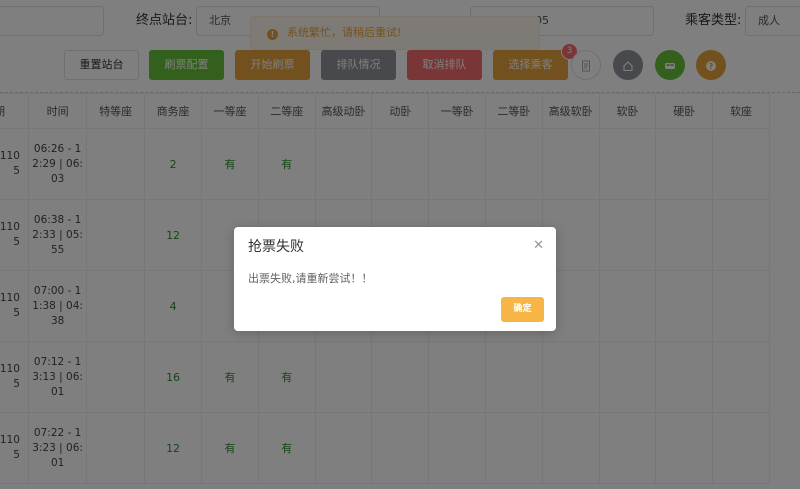 The height and width of the screenshot is (489, 800). I want to click on dialog-message: 出票失败,请重新尝试！！, so click(310, 278).